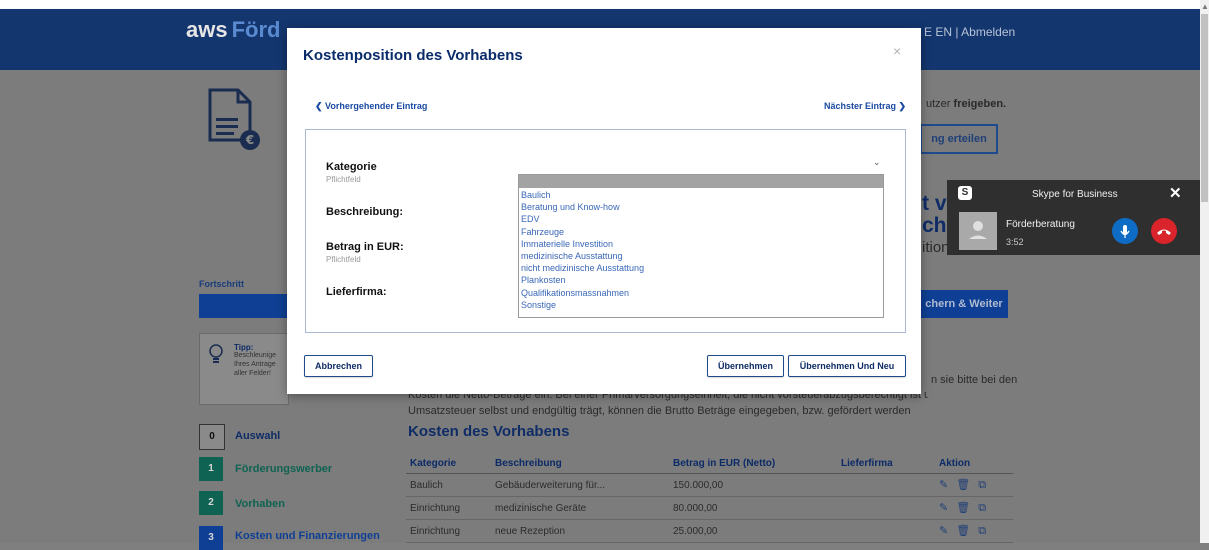  I want to click on step-label: Kosten und Finanzierungen, so click(307, 536).